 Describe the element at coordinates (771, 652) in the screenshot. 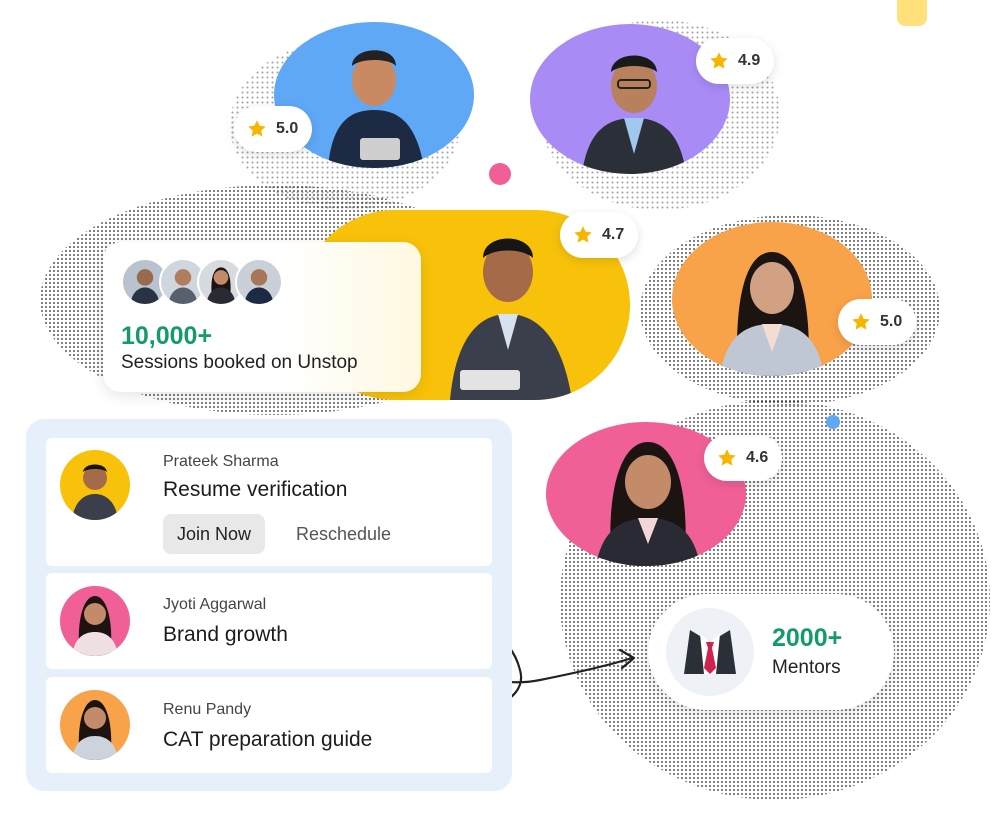

I see `mentors-count-card: 2000+ Mentors` at that location.